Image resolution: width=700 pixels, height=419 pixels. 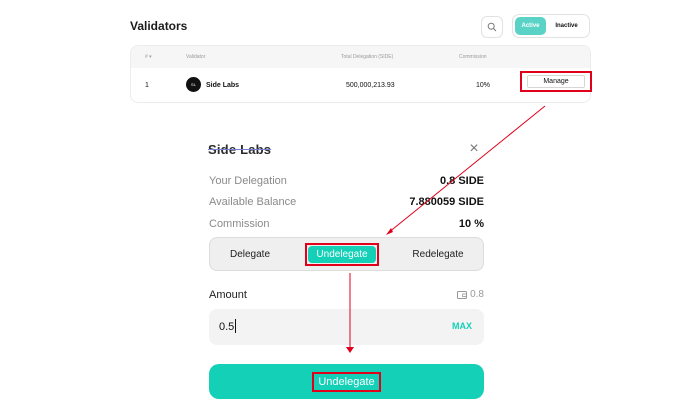 I want to click on arrowhead-tab-to-submit-icon, so click(x=350, y=350).